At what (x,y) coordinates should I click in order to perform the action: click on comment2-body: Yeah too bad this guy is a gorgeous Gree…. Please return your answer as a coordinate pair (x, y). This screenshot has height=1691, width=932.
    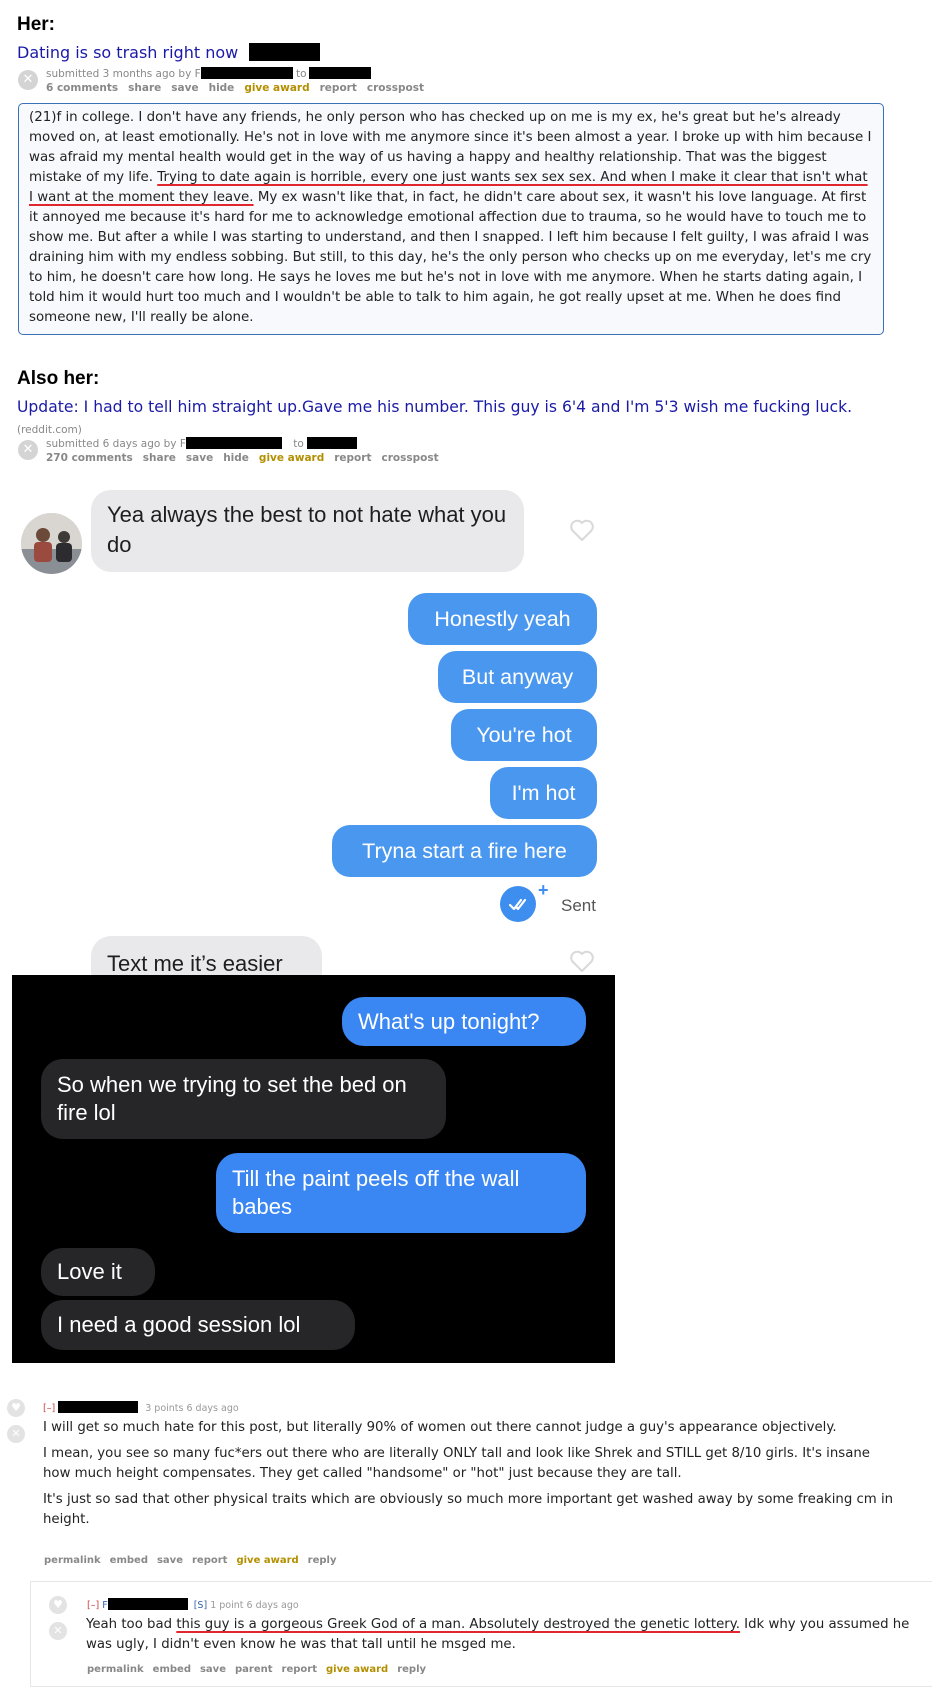
    Looking at the image, I should click on (501, 1638).